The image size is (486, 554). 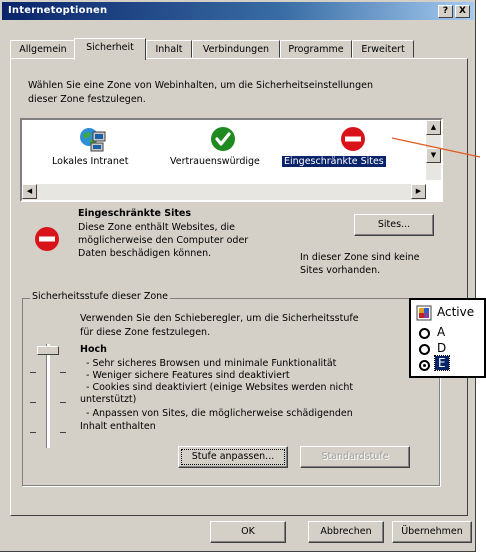 I want to click on radio-selected-dot, so click(x=424, y=365).